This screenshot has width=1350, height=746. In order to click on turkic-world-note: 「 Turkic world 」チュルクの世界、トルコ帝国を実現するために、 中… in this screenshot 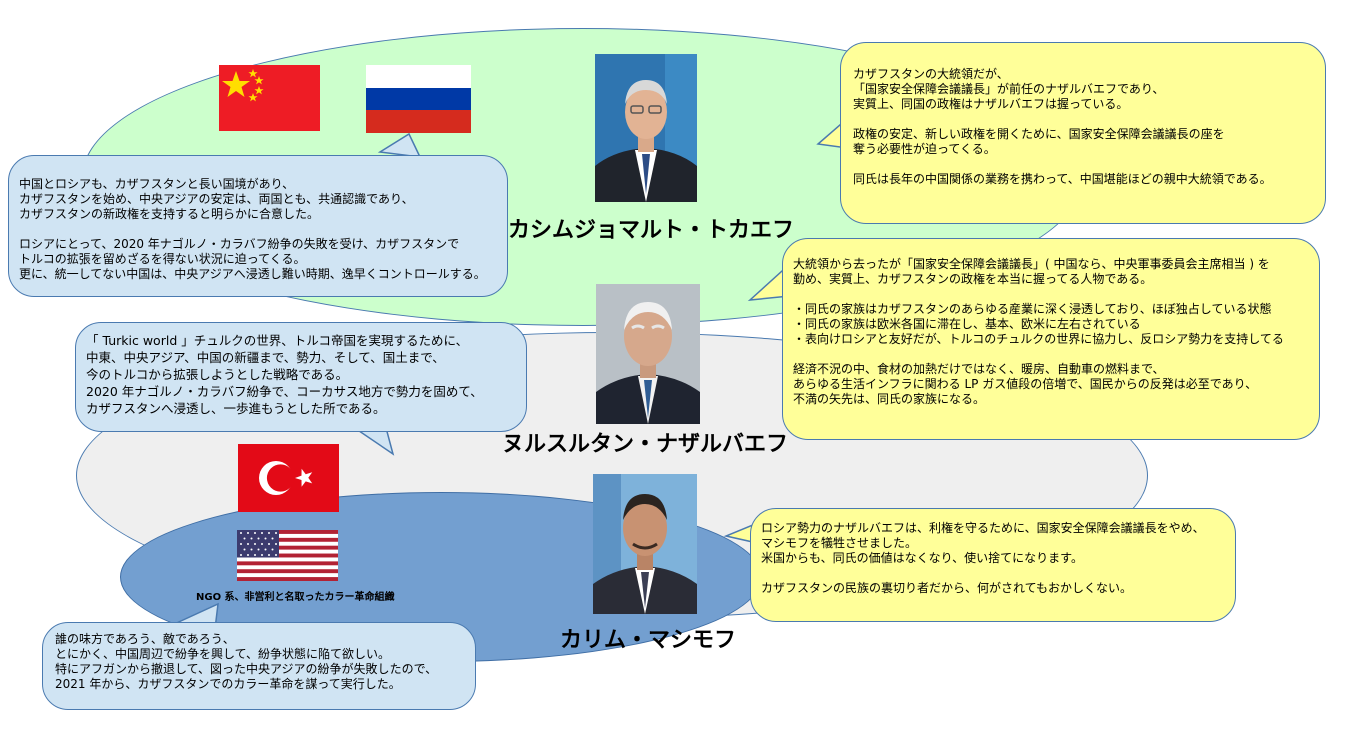, I will do `click(301, 377)`.